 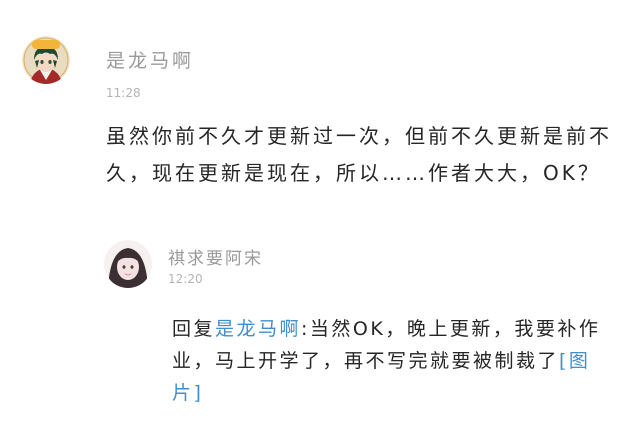 What do you see at coordinates (150, 59) in the screenshot?
I see `main-username: 是龙马啊` at bounding box center [150, 59].